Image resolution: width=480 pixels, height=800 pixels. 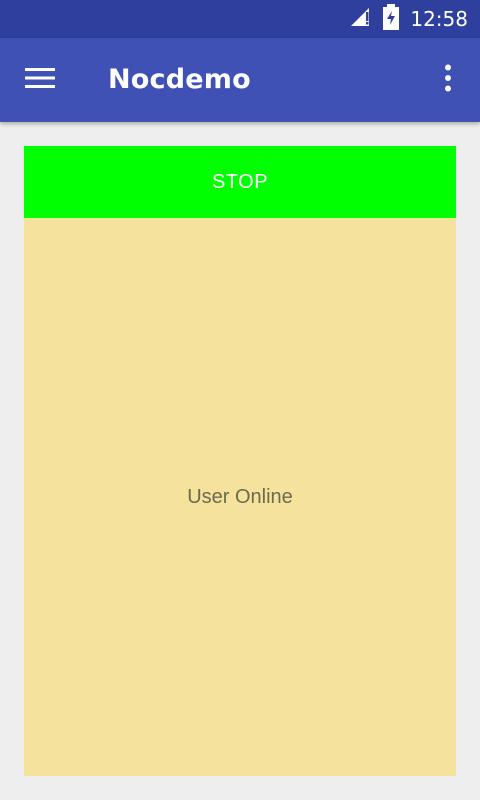 I want to click on status-icons: 12:58, so click(x=408, y=19).